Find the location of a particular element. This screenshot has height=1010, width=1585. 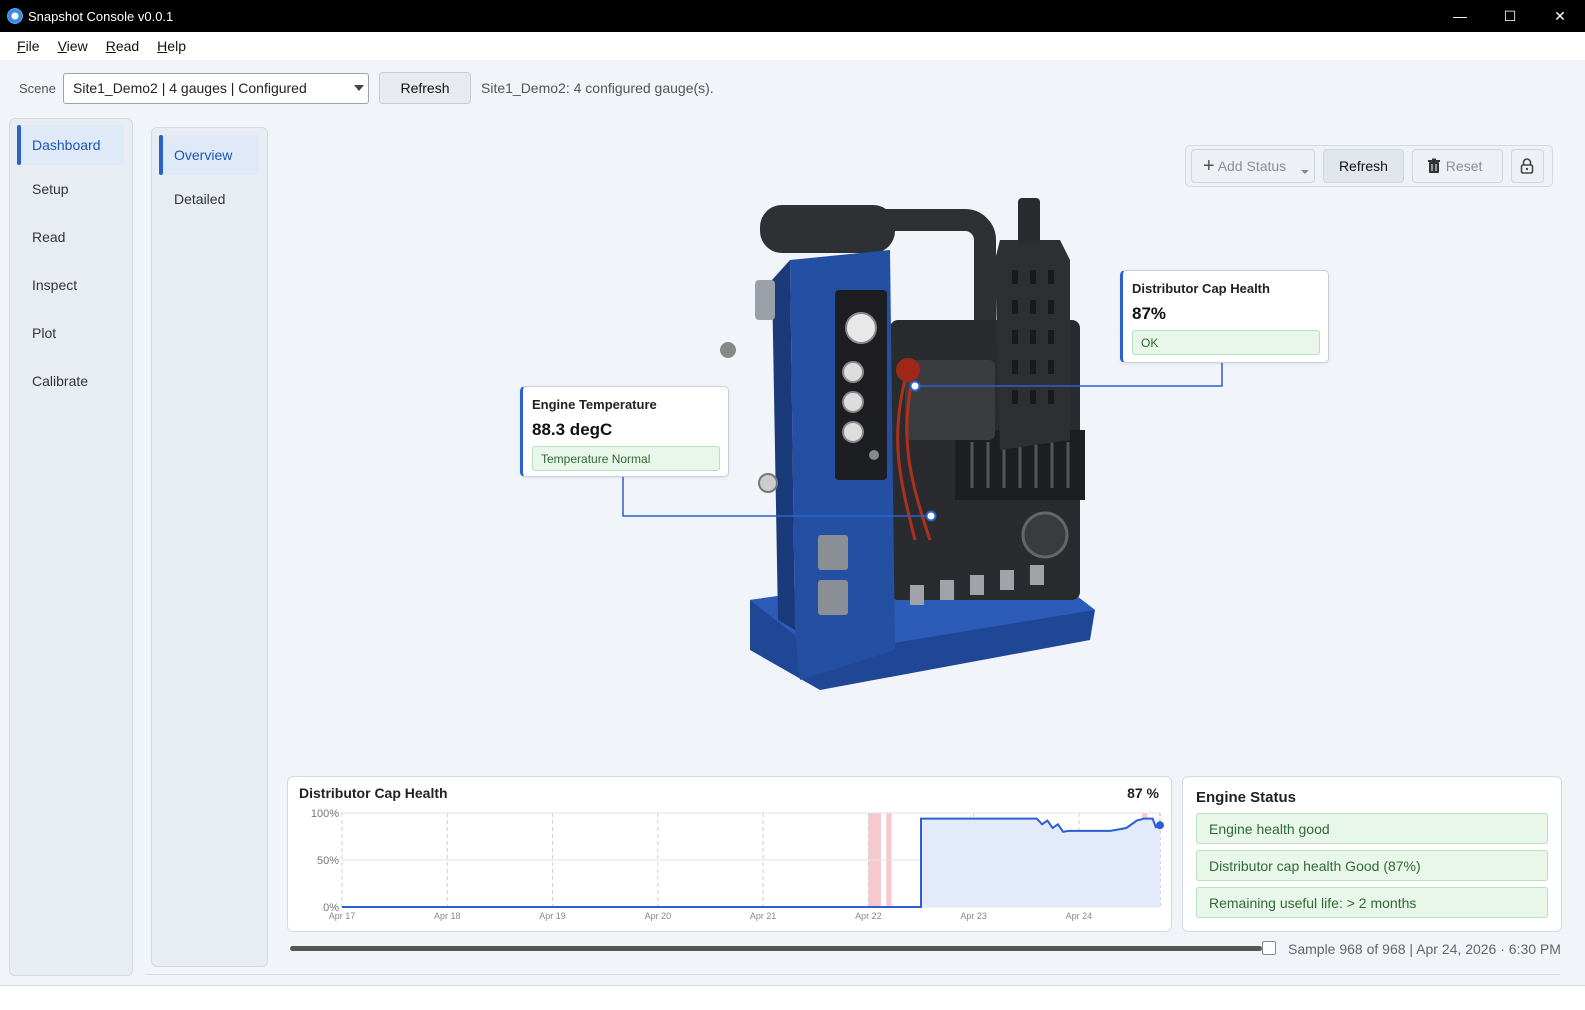

distributor-callout: Distributor Cap Health 87% OK is located at coordinates (1224, 316).